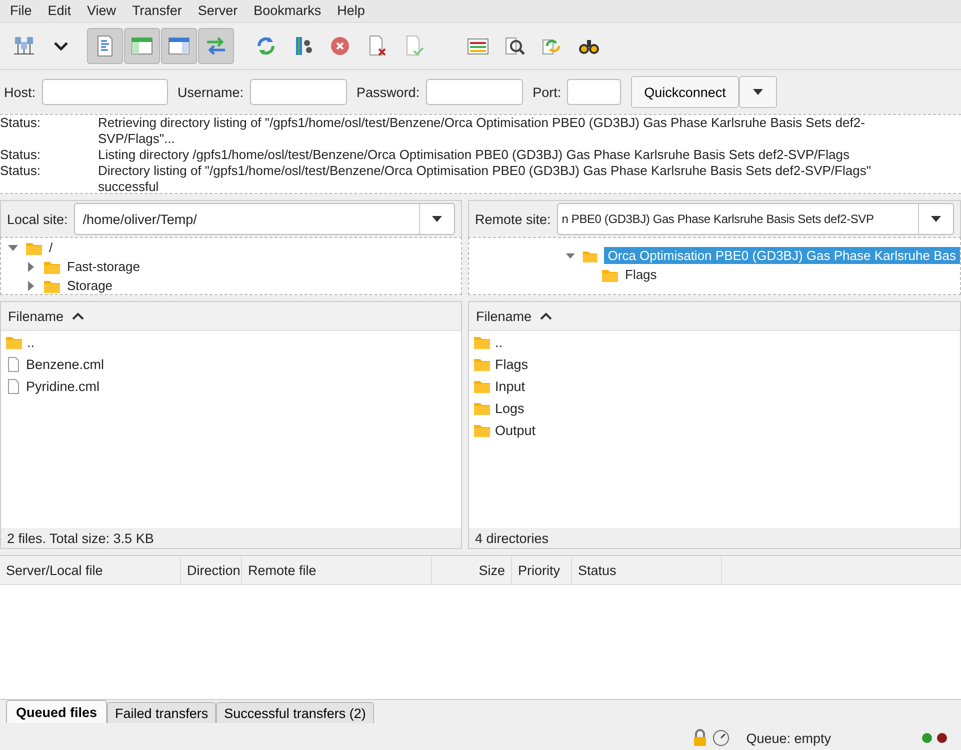  What do you see at coordinates (714, 538) in the screenshot?
I see `pane-status: 4 directories` at bounding box center [714, 538].